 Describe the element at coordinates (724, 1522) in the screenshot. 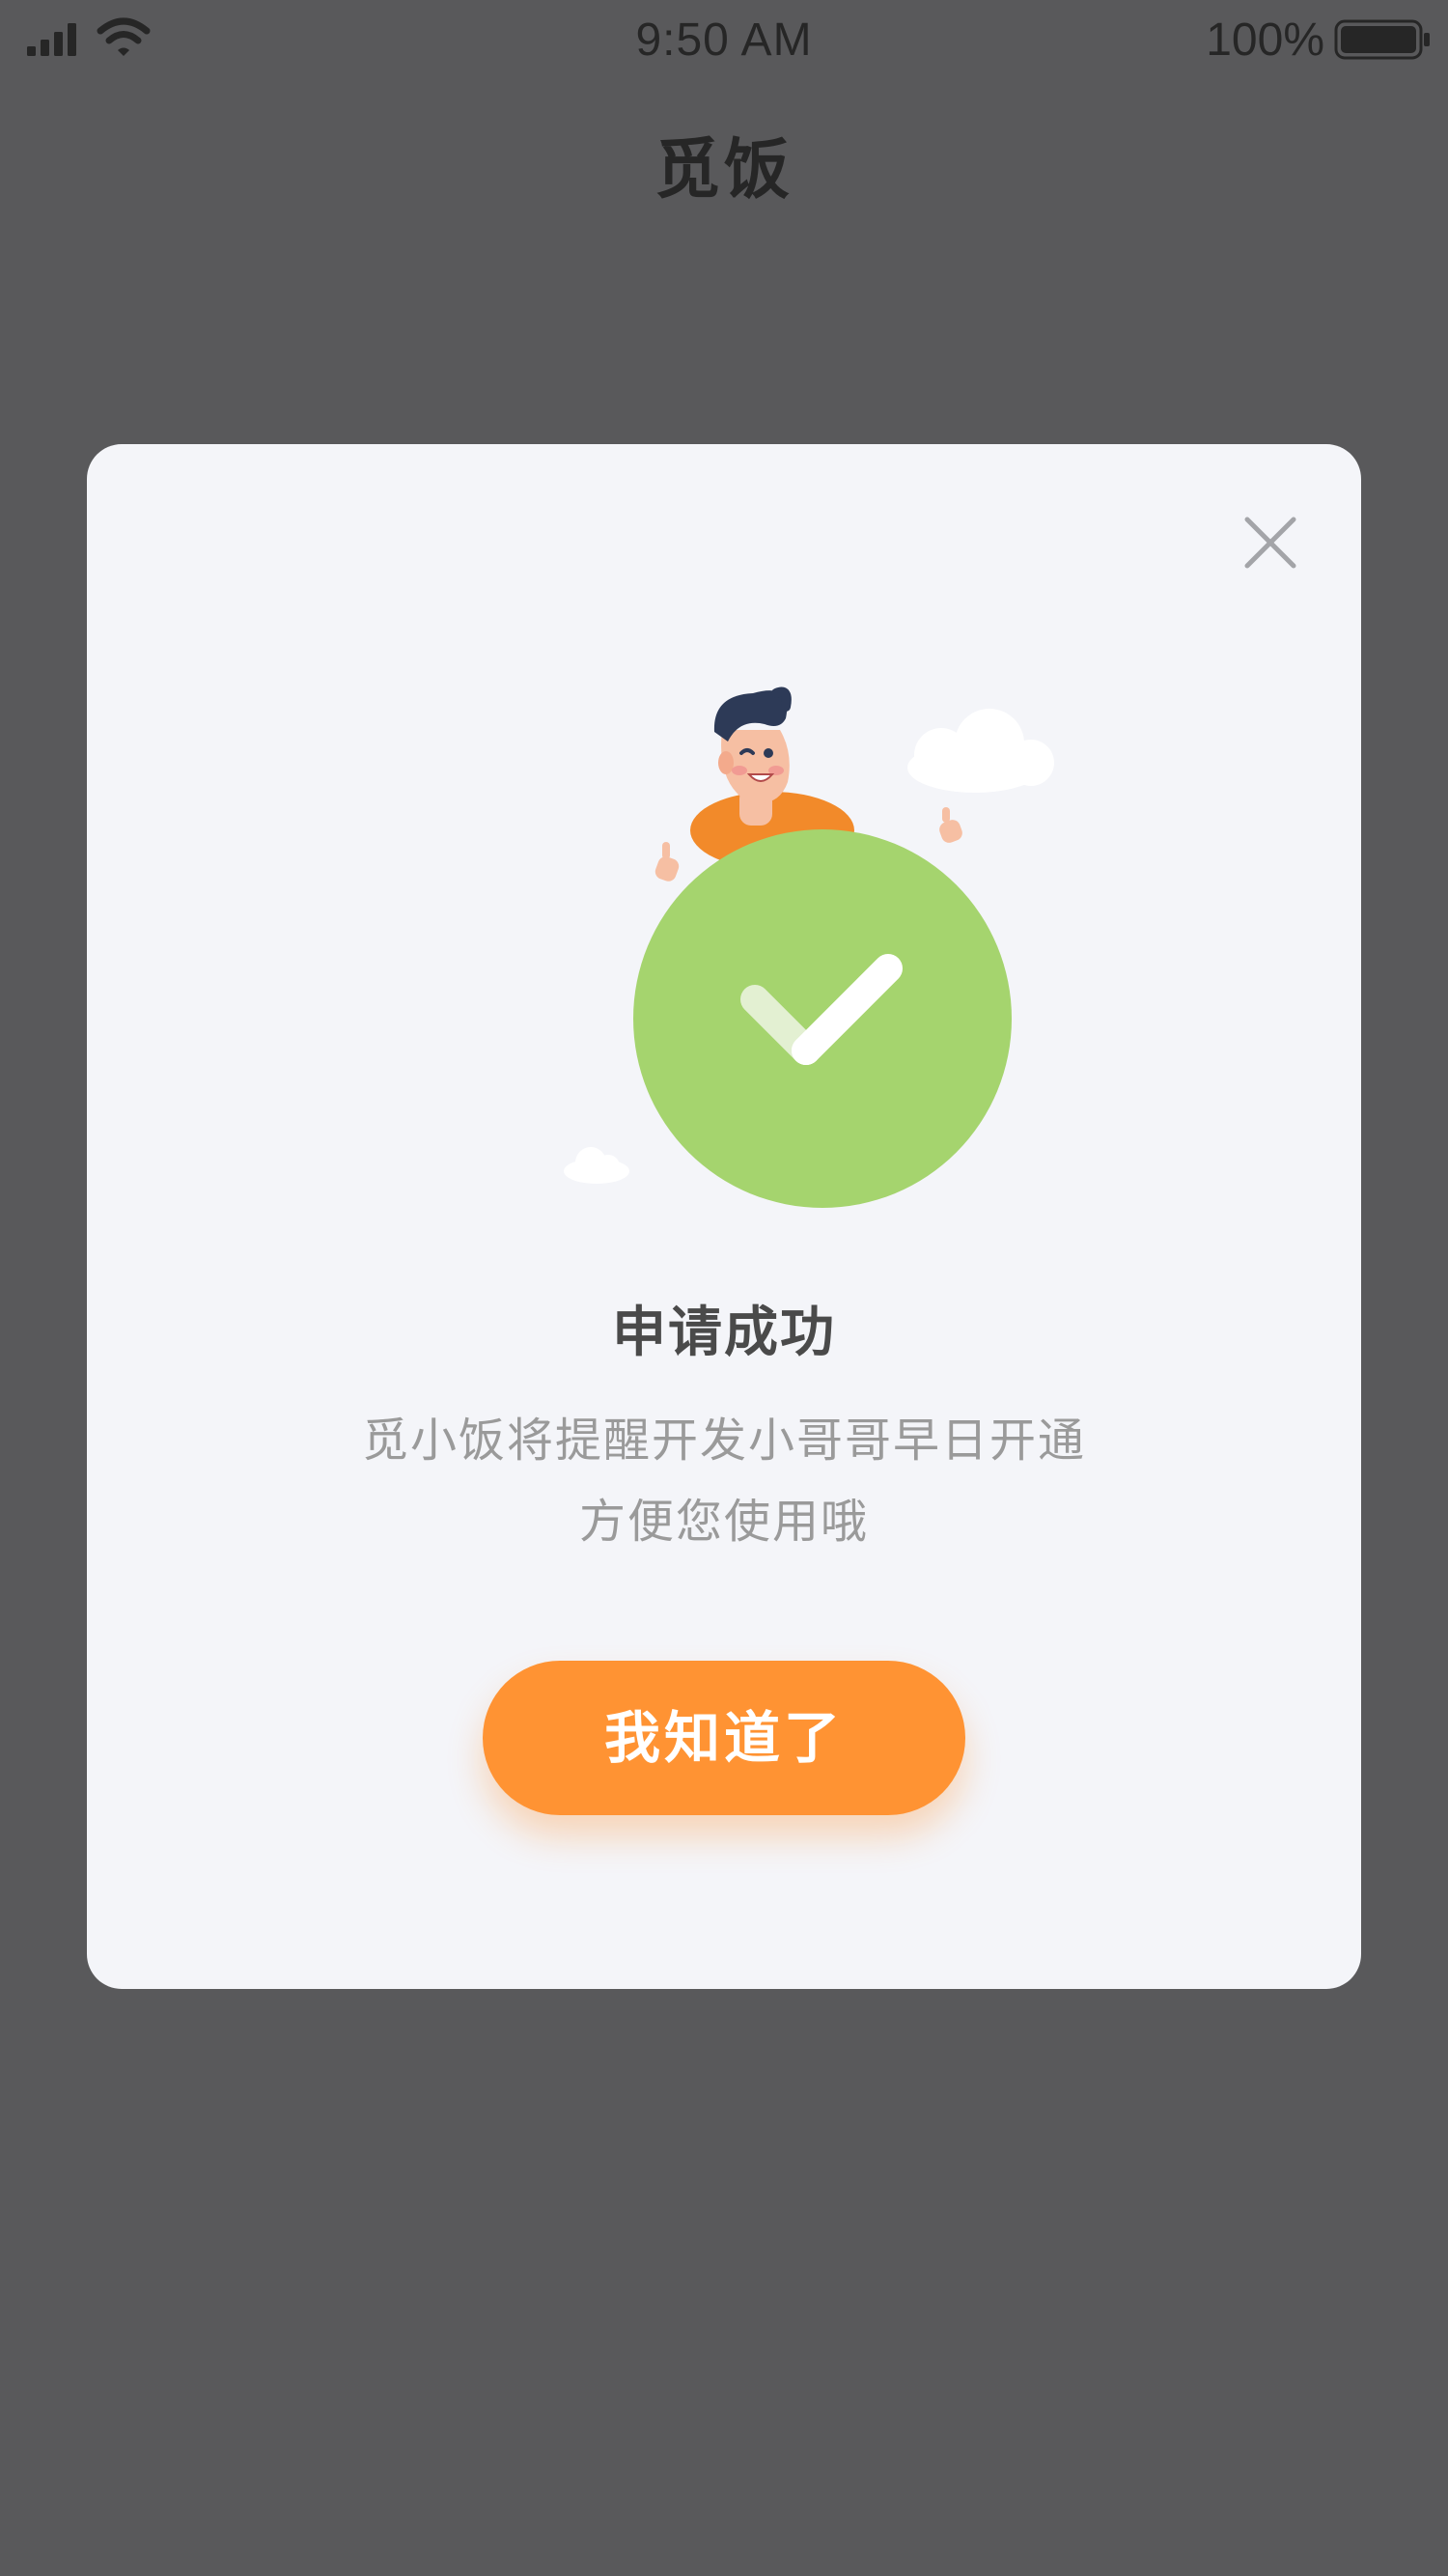

I see `dialog-message-line2: 方便您使用哦` at that location.